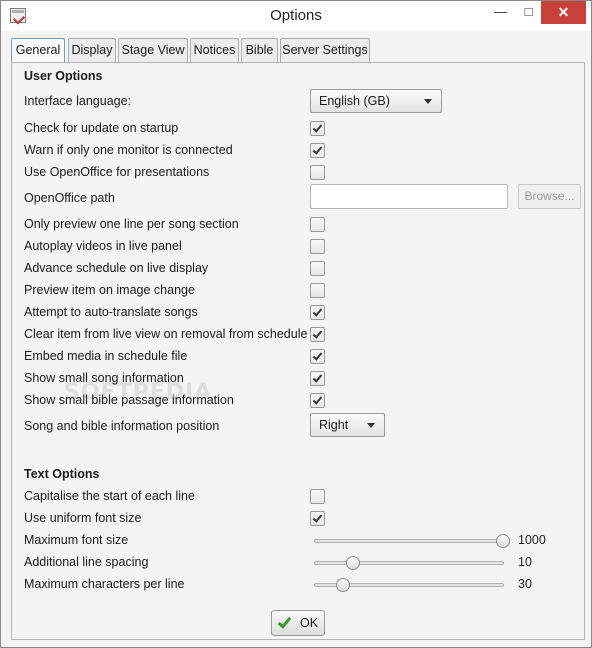 The width and height of the screenshot is (592, 648). What do you see at coordinates (503, 541) in the screenshot?
I see `max-font-size-slider-thumb` at bounding box center [503, 541].